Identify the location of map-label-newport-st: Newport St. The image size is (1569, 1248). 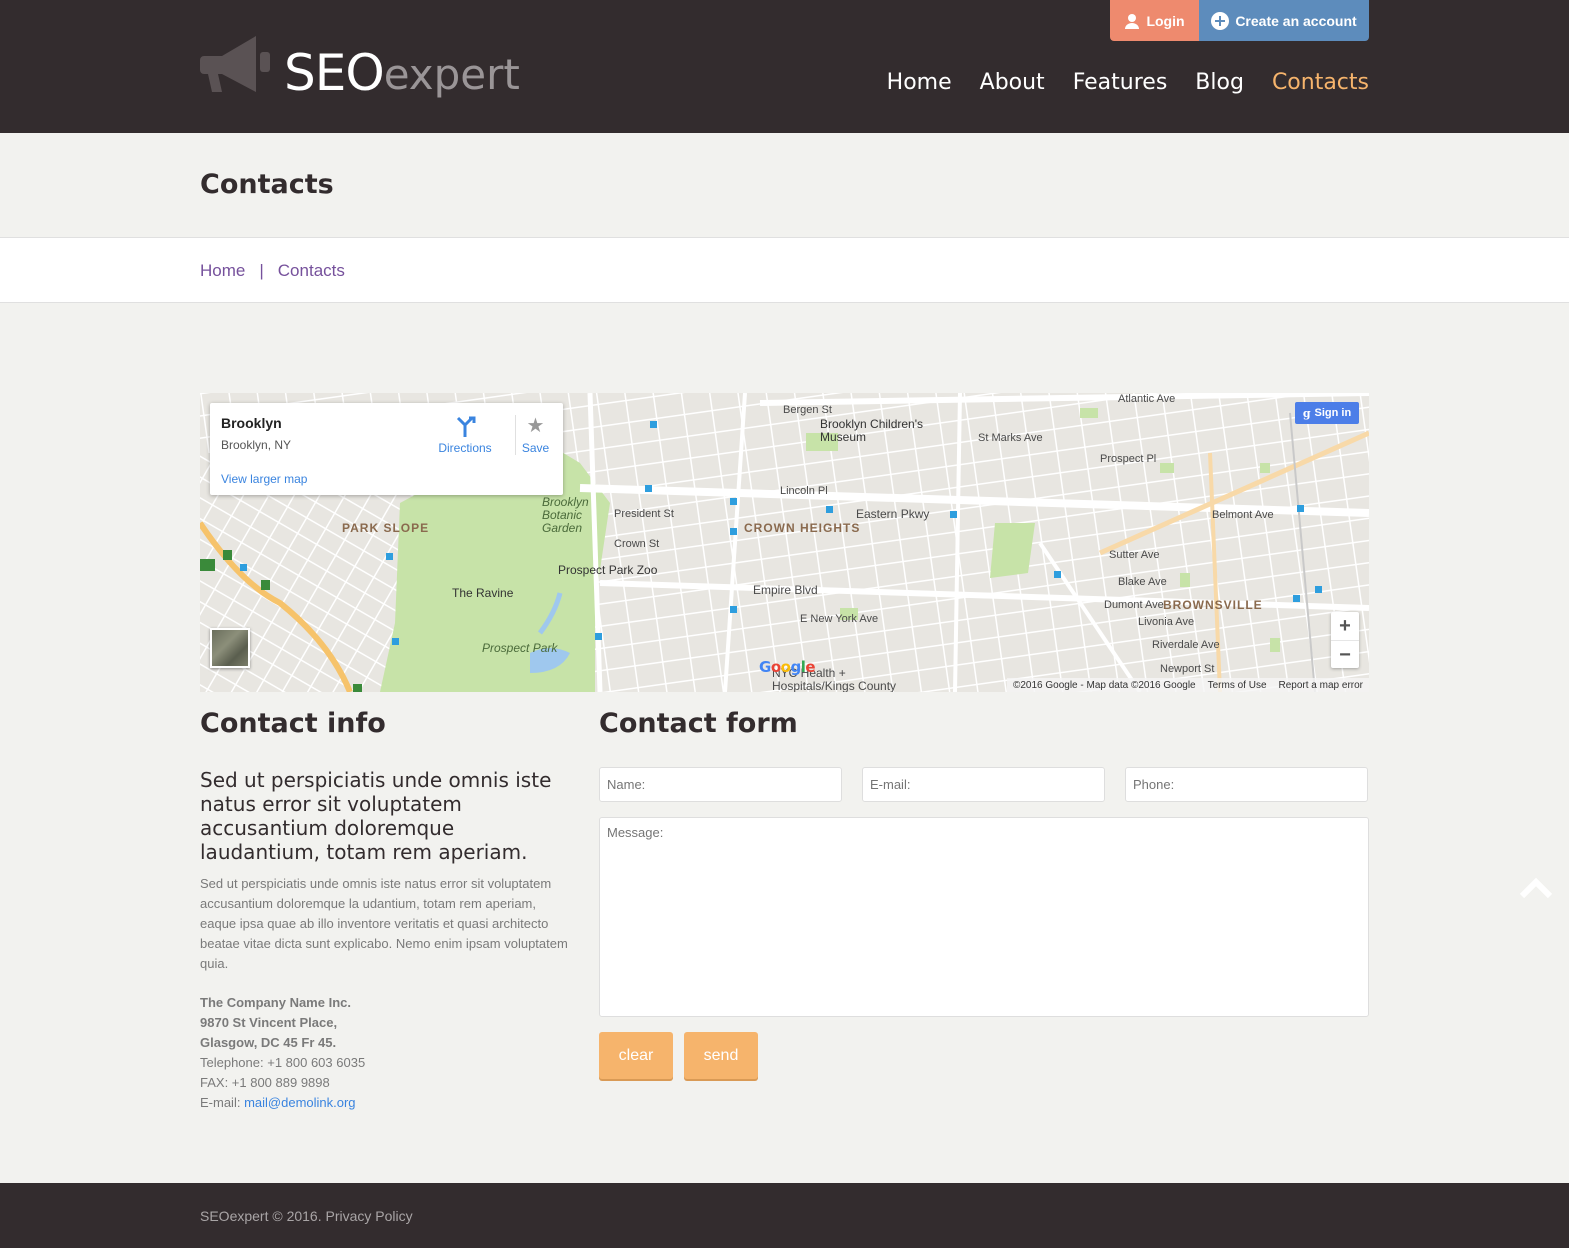
(1187, 669).